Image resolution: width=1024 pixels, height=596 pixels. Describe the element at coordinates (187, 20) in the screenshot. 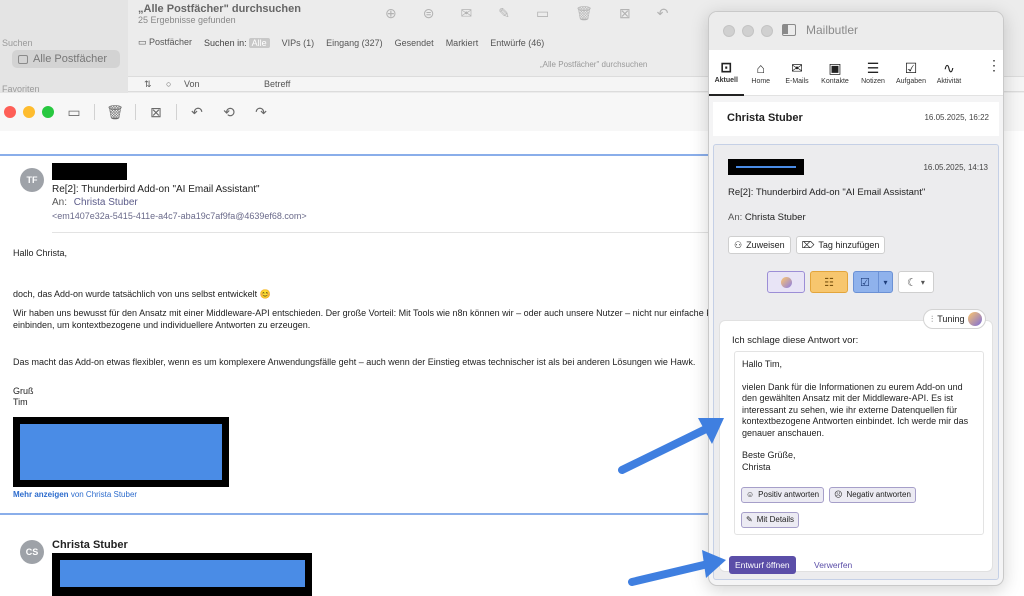

I see `search-result-count: 25 Ergebnisse gefunden` at that location.